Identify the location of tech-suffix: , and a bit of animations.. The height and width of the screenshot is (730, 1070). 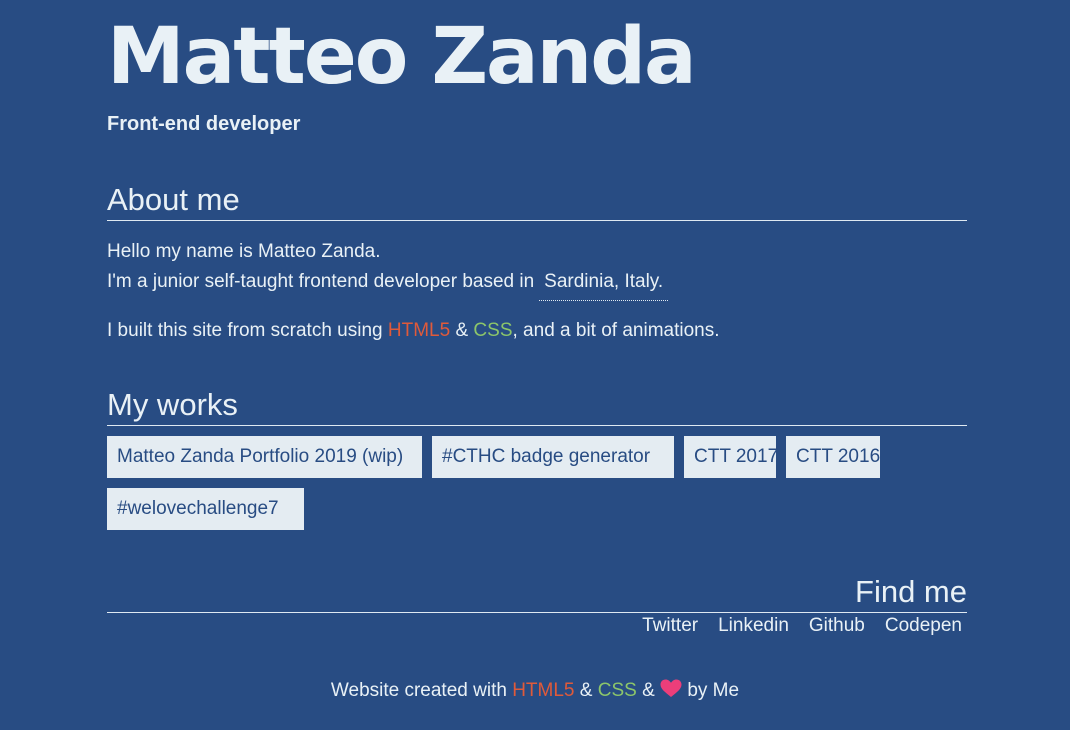
(616, 330).